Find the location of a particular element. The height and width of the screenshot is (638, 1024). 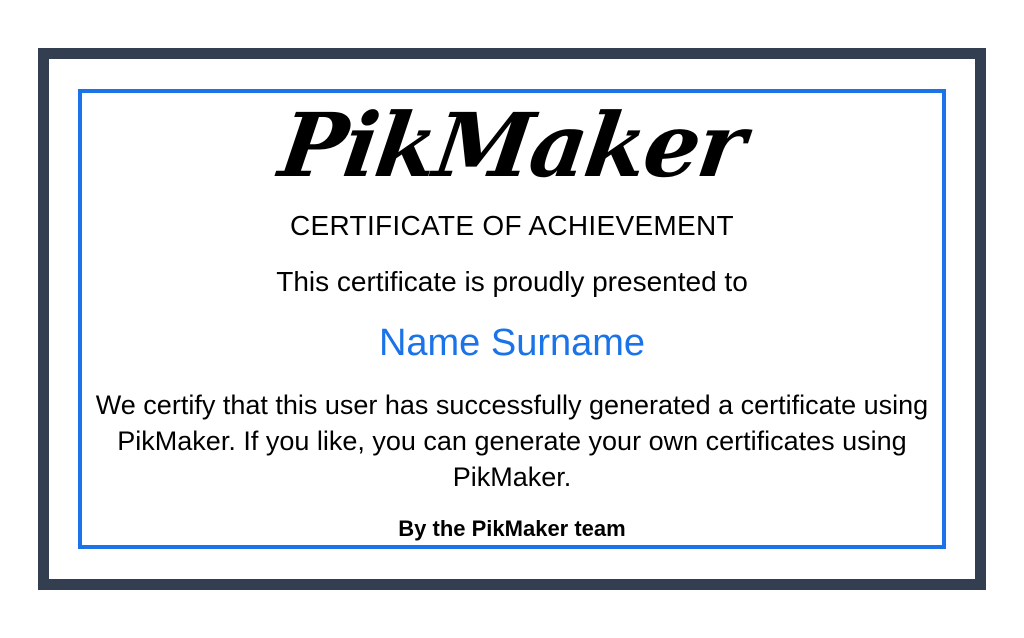

signature-line: By the PikMaker team is located at coordinates (512, 528).